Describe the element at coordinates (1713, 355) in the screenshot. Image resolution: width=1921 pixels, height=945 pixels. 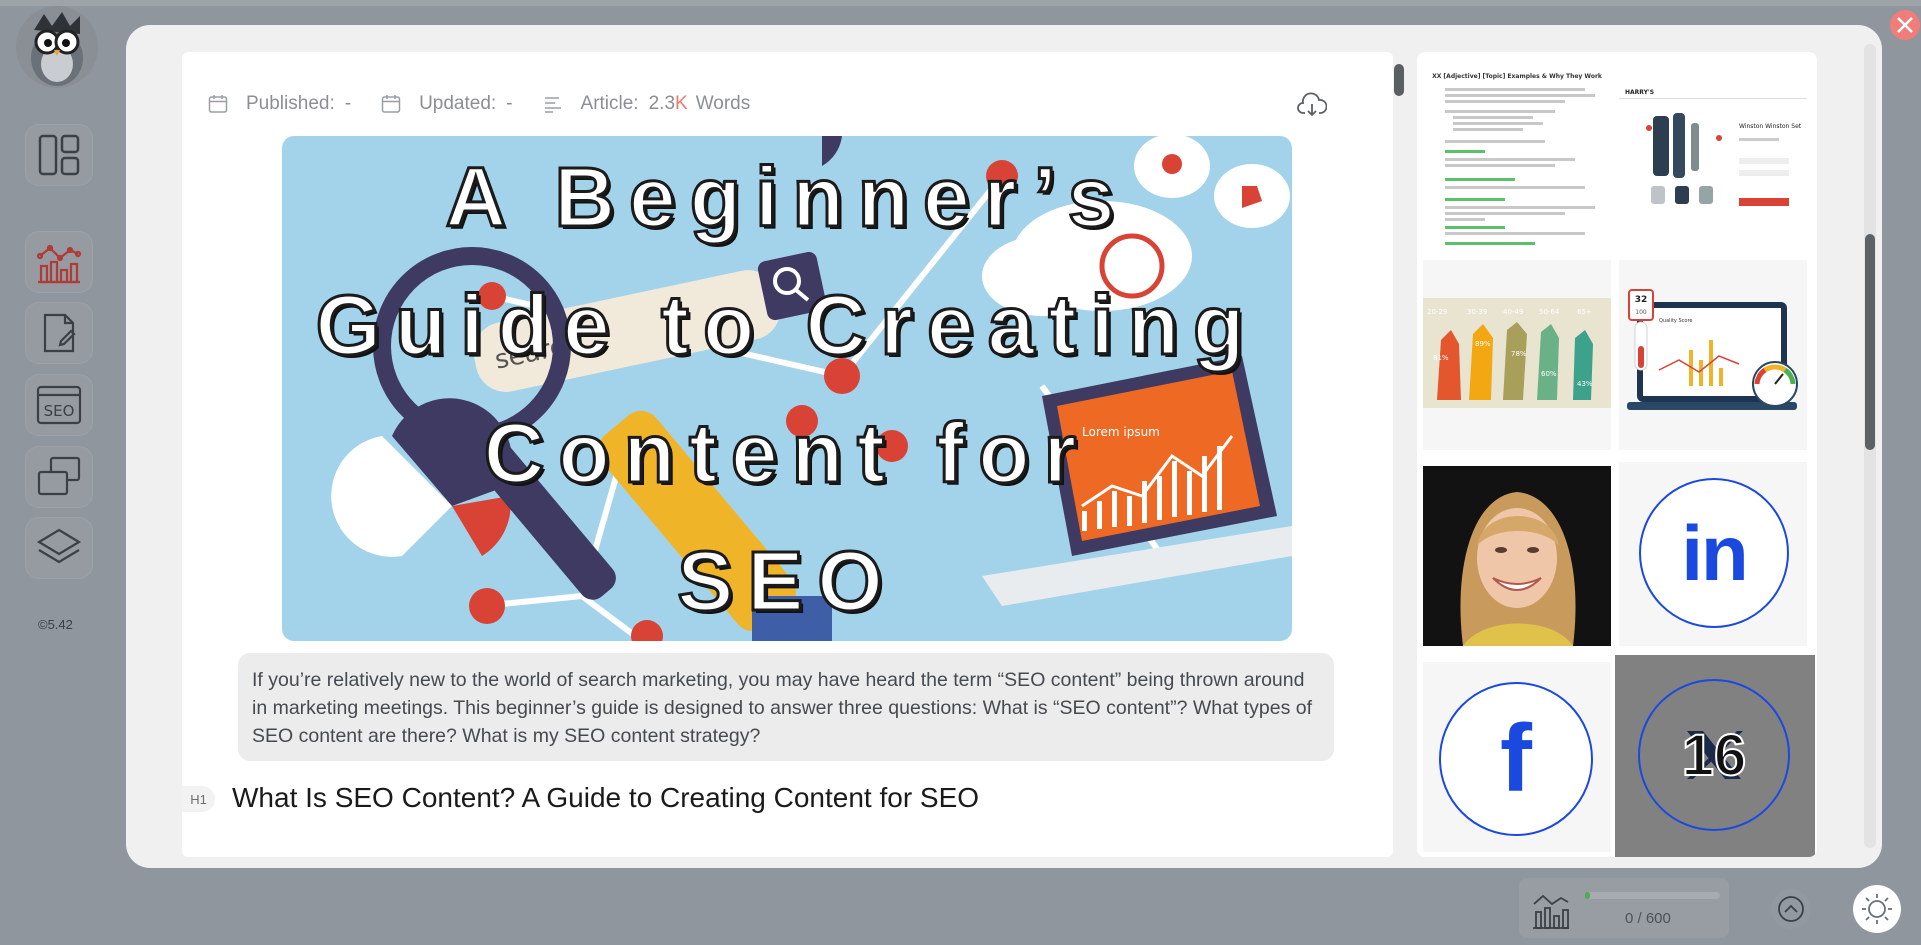
I see `gallery-thumb-quality-score: 32 100 Quality Score` at that location.